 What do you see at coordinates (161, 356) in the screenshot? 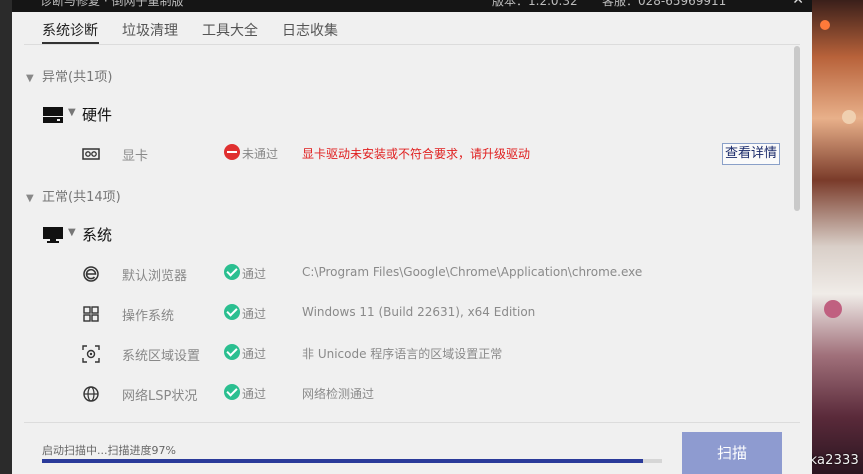
I see `item-name: 系统区域设置` at bounding box center [161, 356].